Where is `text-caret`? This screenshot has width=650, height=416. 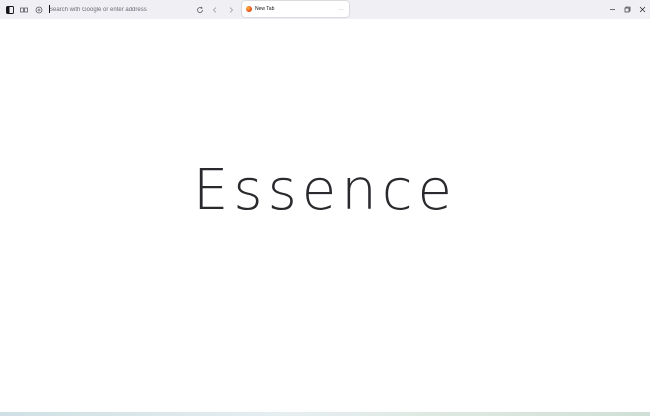 text-caret is located at coordinates (49, 9).